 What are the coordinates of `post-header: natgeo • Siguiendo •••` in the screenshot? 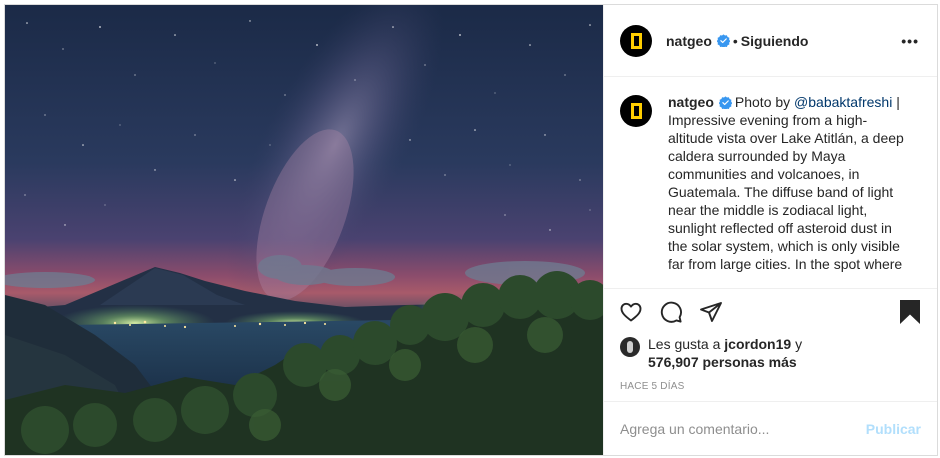 It's located at (770, 41).